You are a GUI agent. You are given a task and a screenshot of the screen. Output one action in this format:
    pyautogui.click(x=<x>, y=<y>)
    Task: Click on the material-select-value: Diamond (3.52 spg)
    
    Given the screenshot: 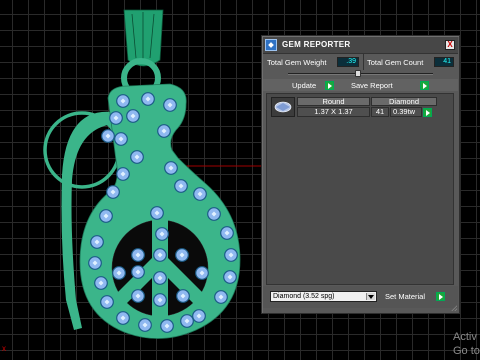 What is the action you would take?
    pyautogui.click(x=304, y=296)
    